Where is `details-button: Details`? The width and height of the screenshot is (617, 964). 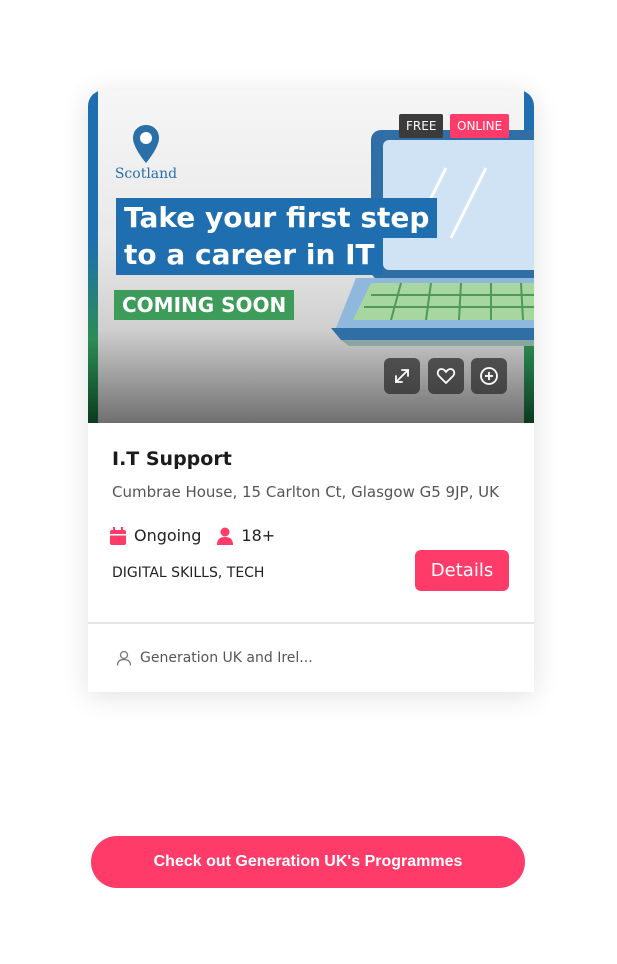
details-button: Details is located at coordinates (462, 570).